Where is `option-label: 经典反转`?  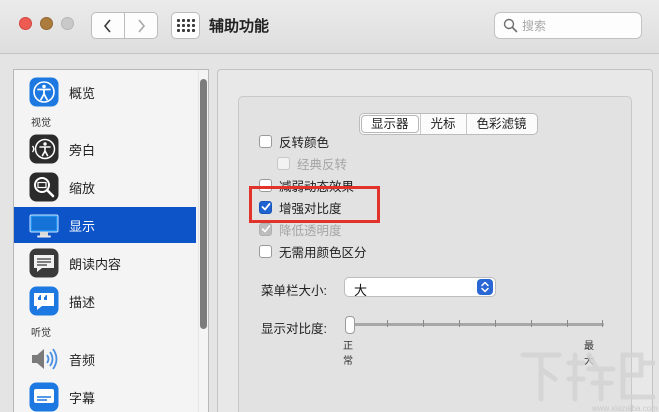
option-label: 经典反转 is located at coordinates (322, 164).